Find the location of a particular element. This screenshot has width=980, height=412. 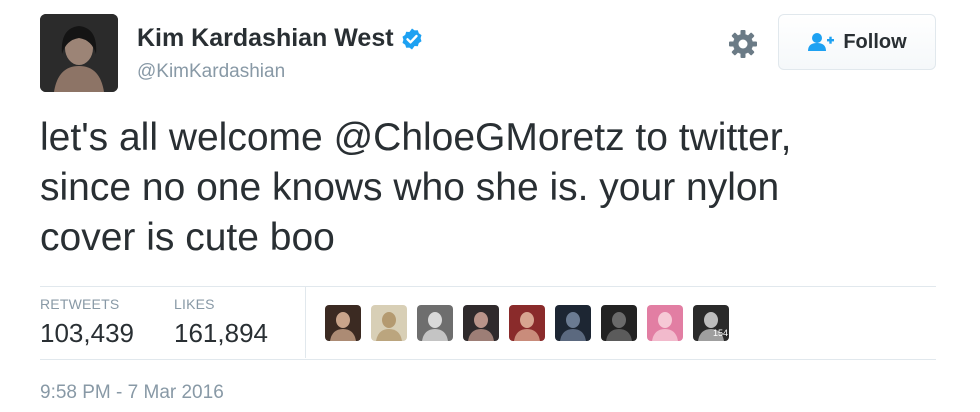

likes-stat: LIKES 161,894 is located at coordinates (221, 322).